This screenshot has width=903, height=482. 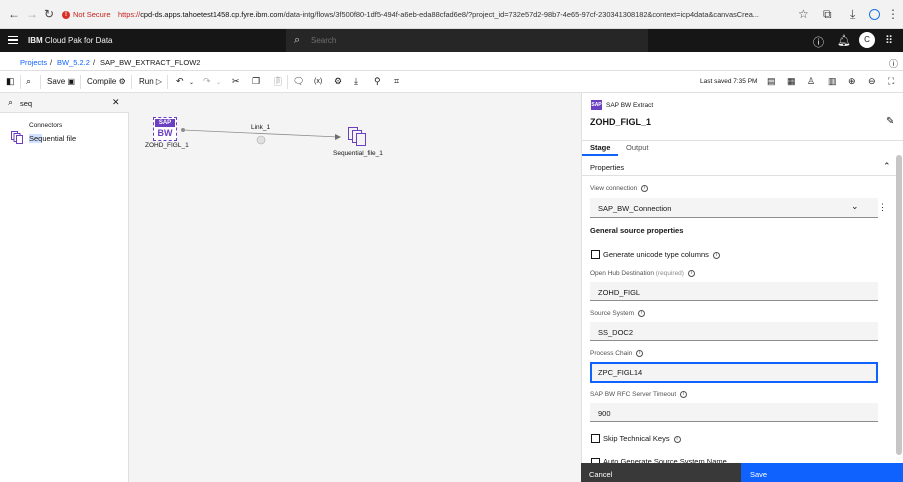 I want to click on chevron-up-icon: ⌃, so click(x=887, y=166).